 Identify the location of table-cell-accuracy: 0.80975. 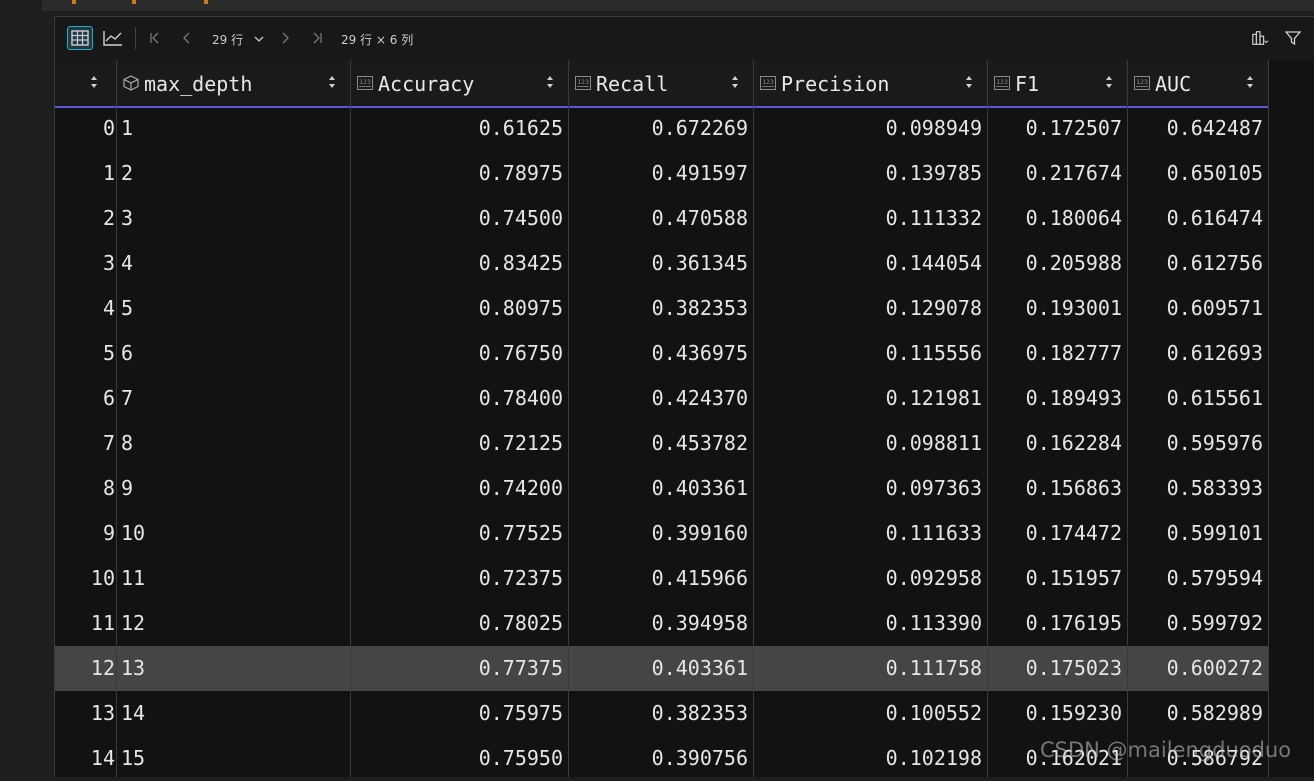
(460, 308).